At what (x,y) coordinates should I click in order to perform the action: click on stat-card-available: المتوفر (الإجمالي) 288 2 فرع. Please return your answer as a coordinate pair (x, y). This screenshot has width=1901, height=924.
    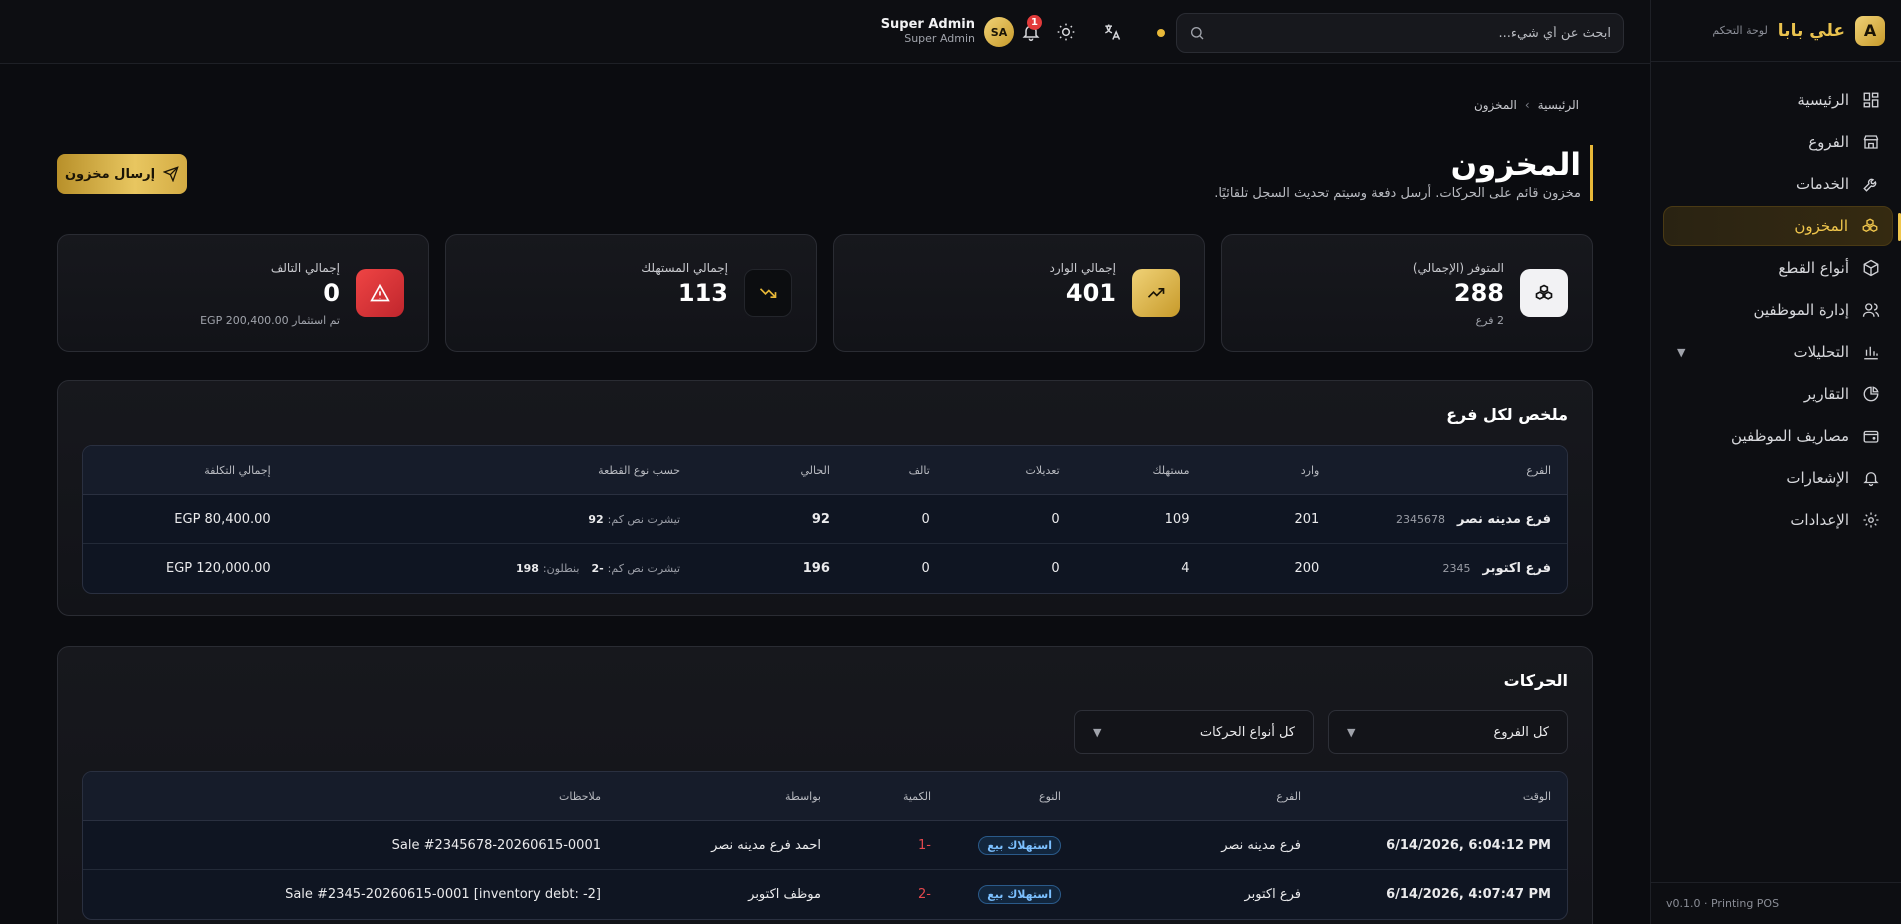
    Looking at the image, I should click on (1407, 293).